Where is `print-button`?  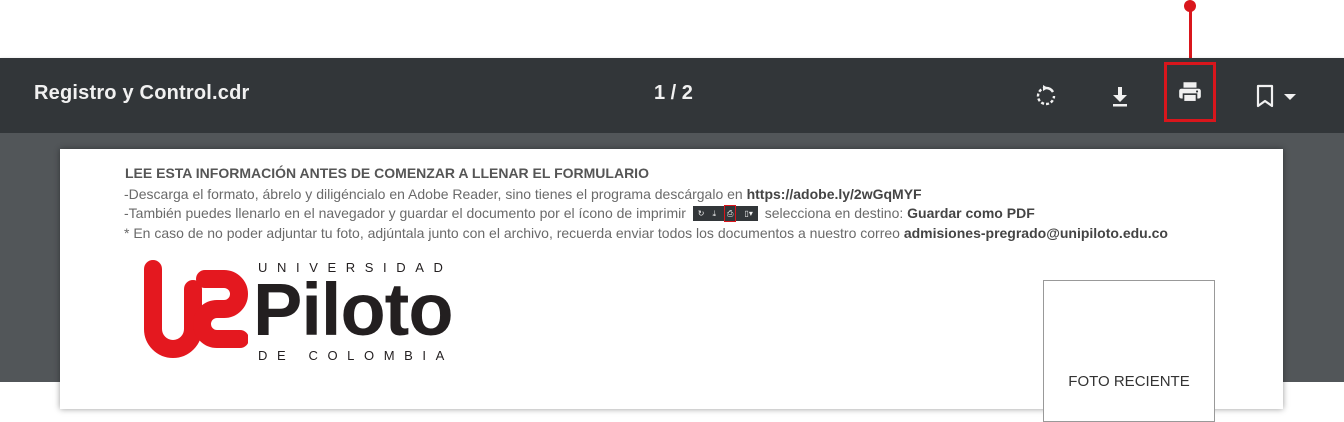
print-button is located at coordinates (1190, 92).